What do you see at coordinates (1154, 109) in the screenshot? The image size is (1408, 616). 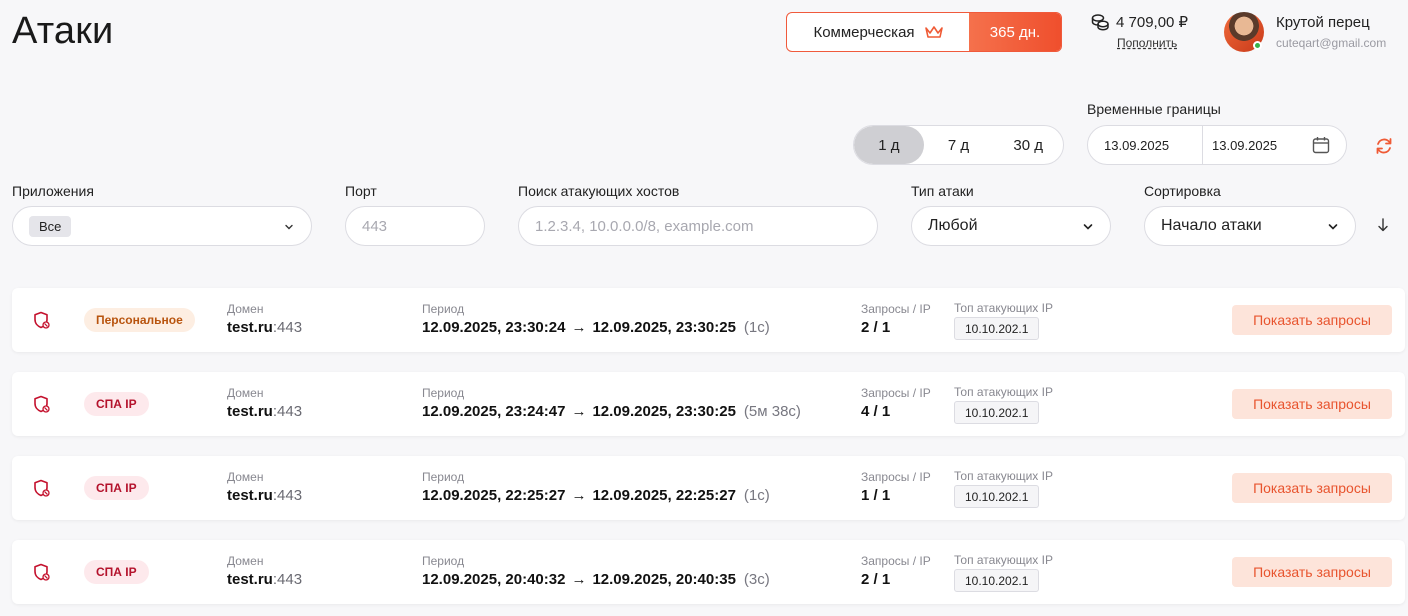 I see `time-bounds-label: Временные границы` at bounding box center [1154, 109].